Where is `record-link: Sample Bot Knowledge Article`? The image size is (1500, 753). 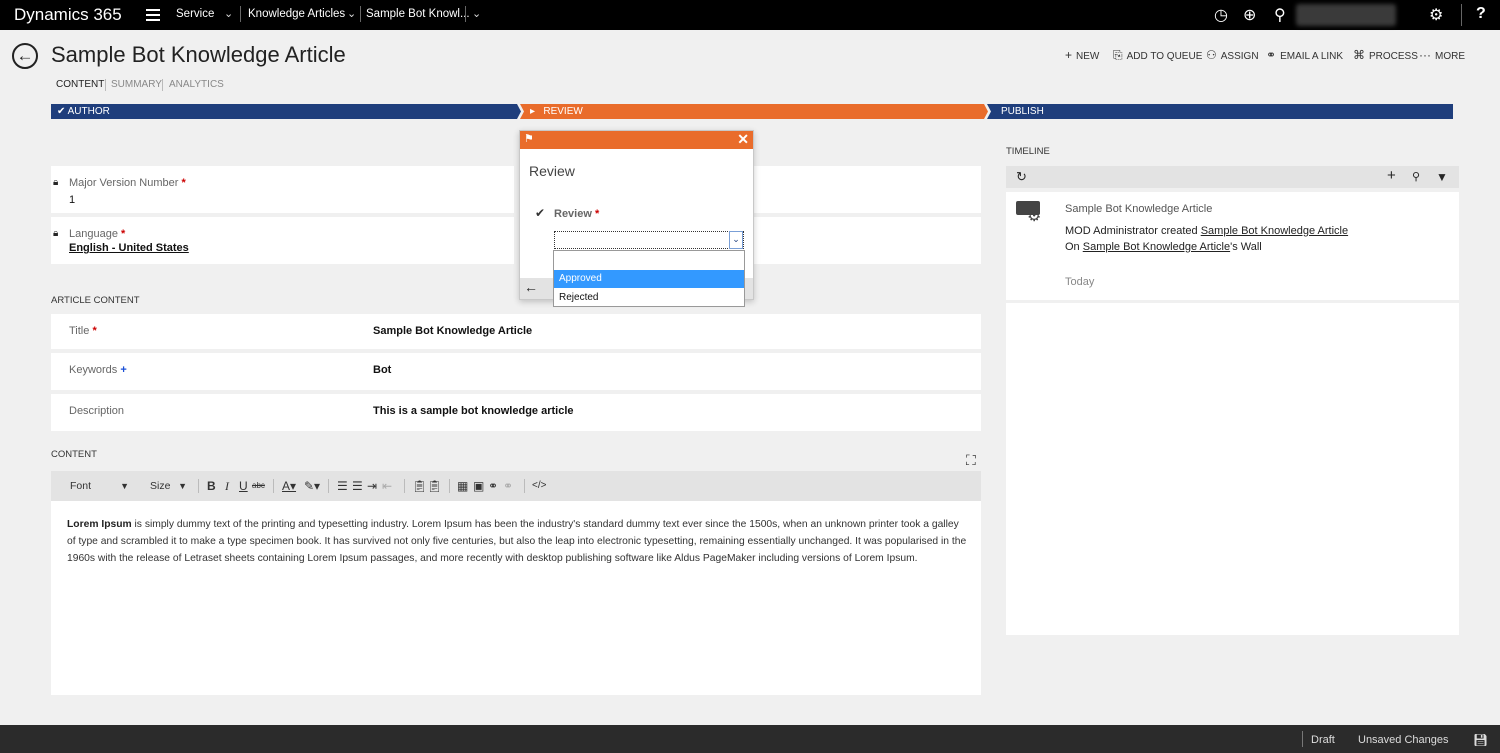 record-link: Sample Bot Knowledge Article is located at coordinates (1274, 231).